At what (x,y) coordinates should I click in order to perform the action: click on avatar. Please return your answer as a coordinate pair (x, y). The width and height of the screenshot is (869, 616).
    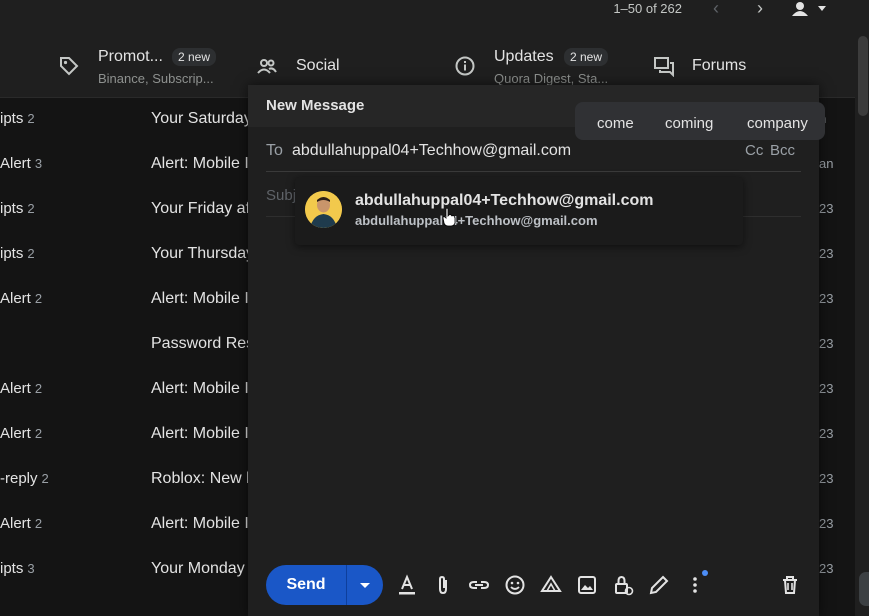
    Looking at the image, I should click on (323, 209).